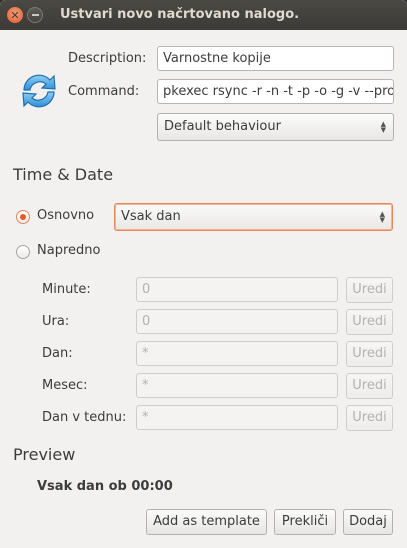  What do you see at coordinates (23, 252) in the screenshot?
I see `advanced-radio` at bounding box center [23, 252].